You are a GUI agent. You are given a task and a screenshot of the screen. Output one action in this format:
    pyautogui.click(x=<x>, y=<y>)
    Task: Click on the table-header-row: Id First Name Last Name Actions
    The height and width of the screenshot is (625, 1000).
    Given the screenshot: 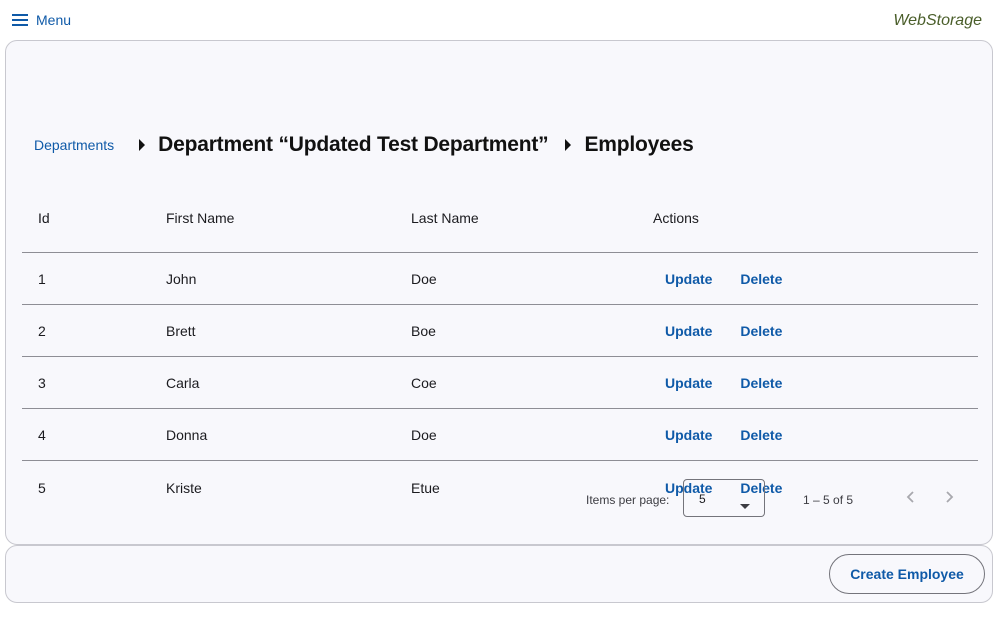 What is the action you would take?
    pyautogui.click(x=500, y=218)
    